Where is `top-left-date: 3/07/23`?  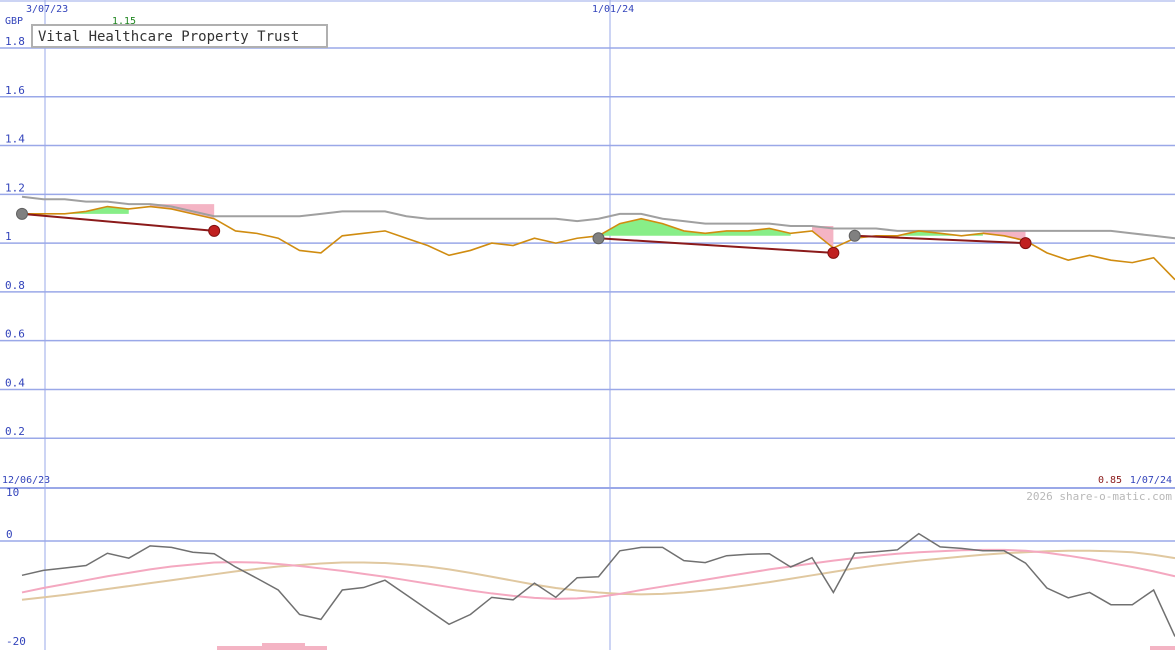 top-left-date: 3/07/23 is located at coordinates (47, 9).